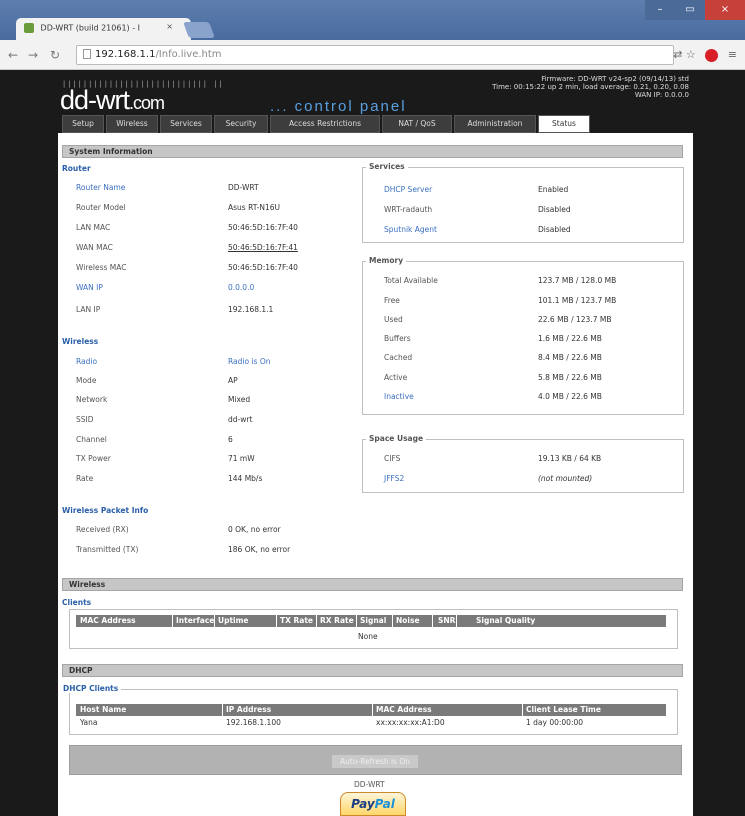 This screenshot has height=816, width=745. I want to click on browser-toolbar: ← → ↻ 192.168.1.1/Info.live.htm ⇄ ☆ ≡, so click(372, 55).